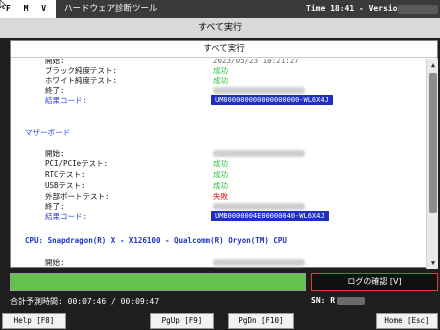  I want to click on result-row: 結果コード: UMB0000004E00000040-WL6X4J, so click(218, 216).